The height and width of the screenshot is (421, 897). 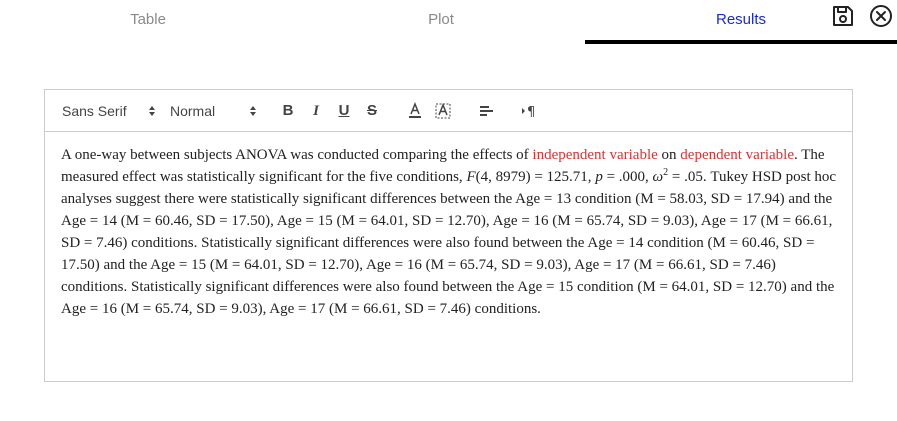 What do you see at coordinates (737, 155) in the screenshot?
I see `dependent-variable-label: dependent variable` at bounding box center [737, 155].